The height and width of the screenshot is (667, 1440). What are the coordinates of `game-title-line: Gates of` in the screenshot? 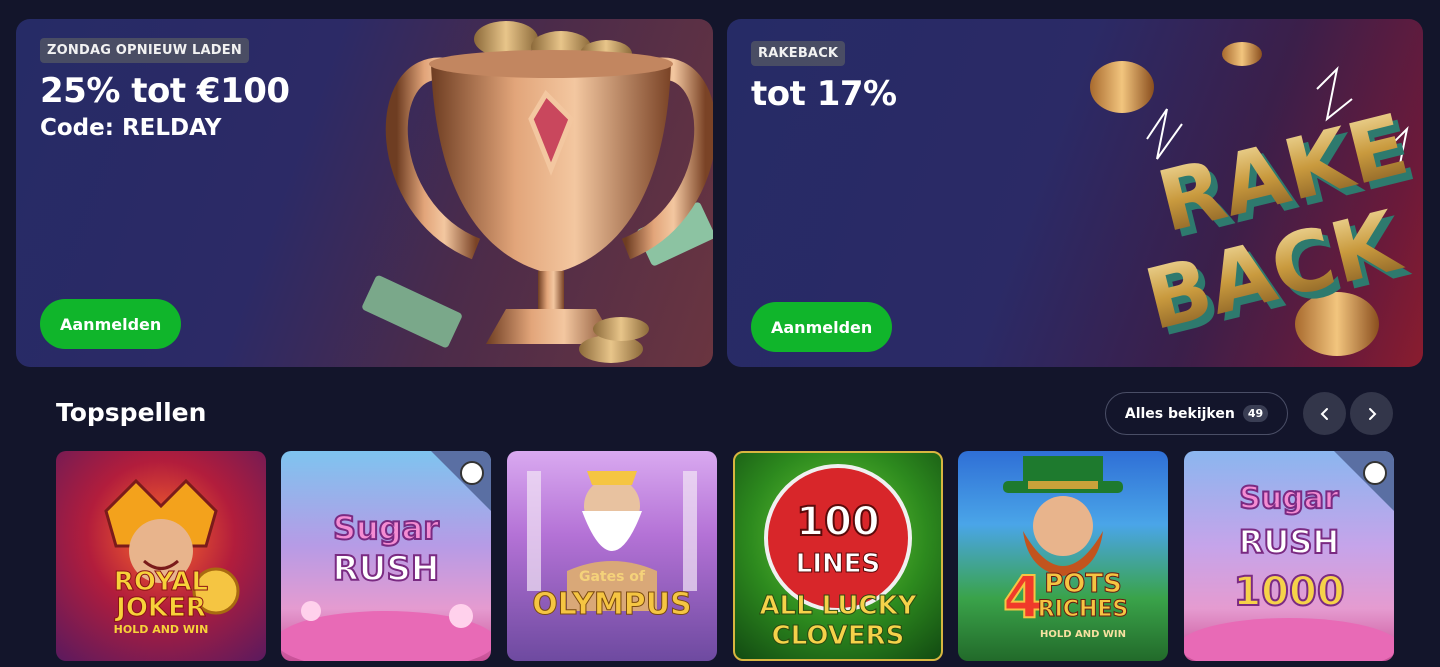 It's located at (612, 577).